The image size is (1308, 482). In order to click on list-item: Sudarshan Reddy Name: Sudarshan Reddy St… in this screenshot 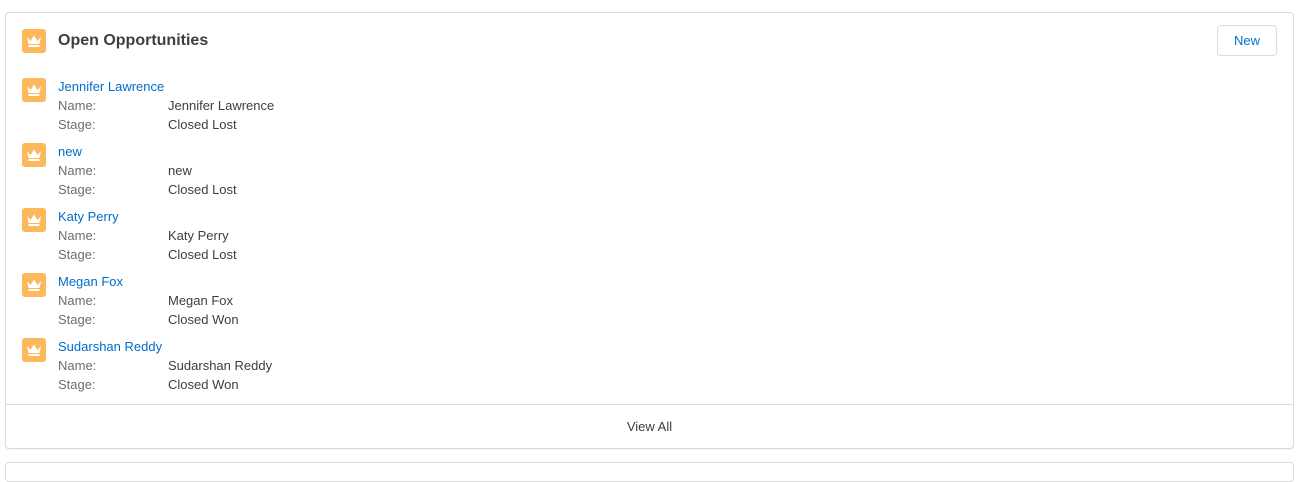, I will do `click(649, 369)`.